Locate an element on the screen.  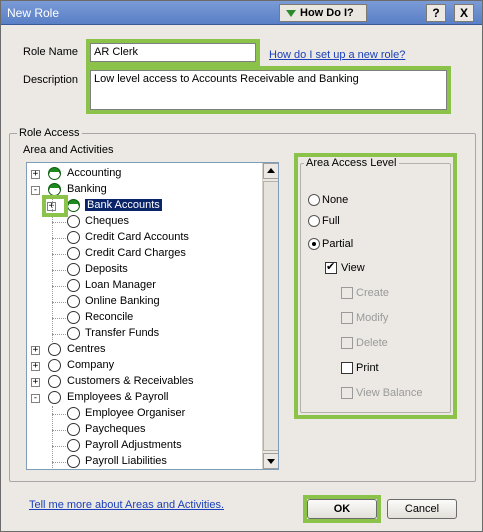
checkbox-delete is located at coordinates (347, 343).